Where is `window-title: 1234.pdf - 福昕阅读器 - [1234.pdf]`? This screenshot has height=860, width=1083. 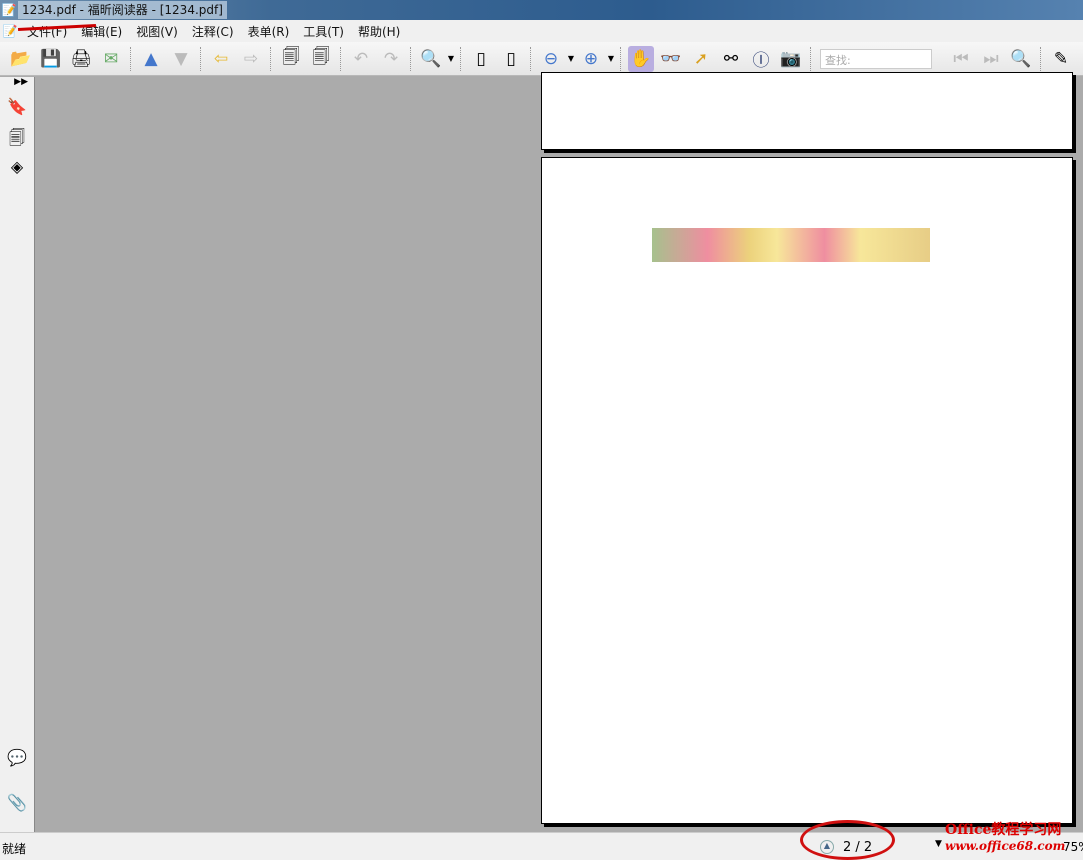 window-title: 1234.pdf - 福昕阅读器 - [1234.pdf] is located at coordinates (122, 10).